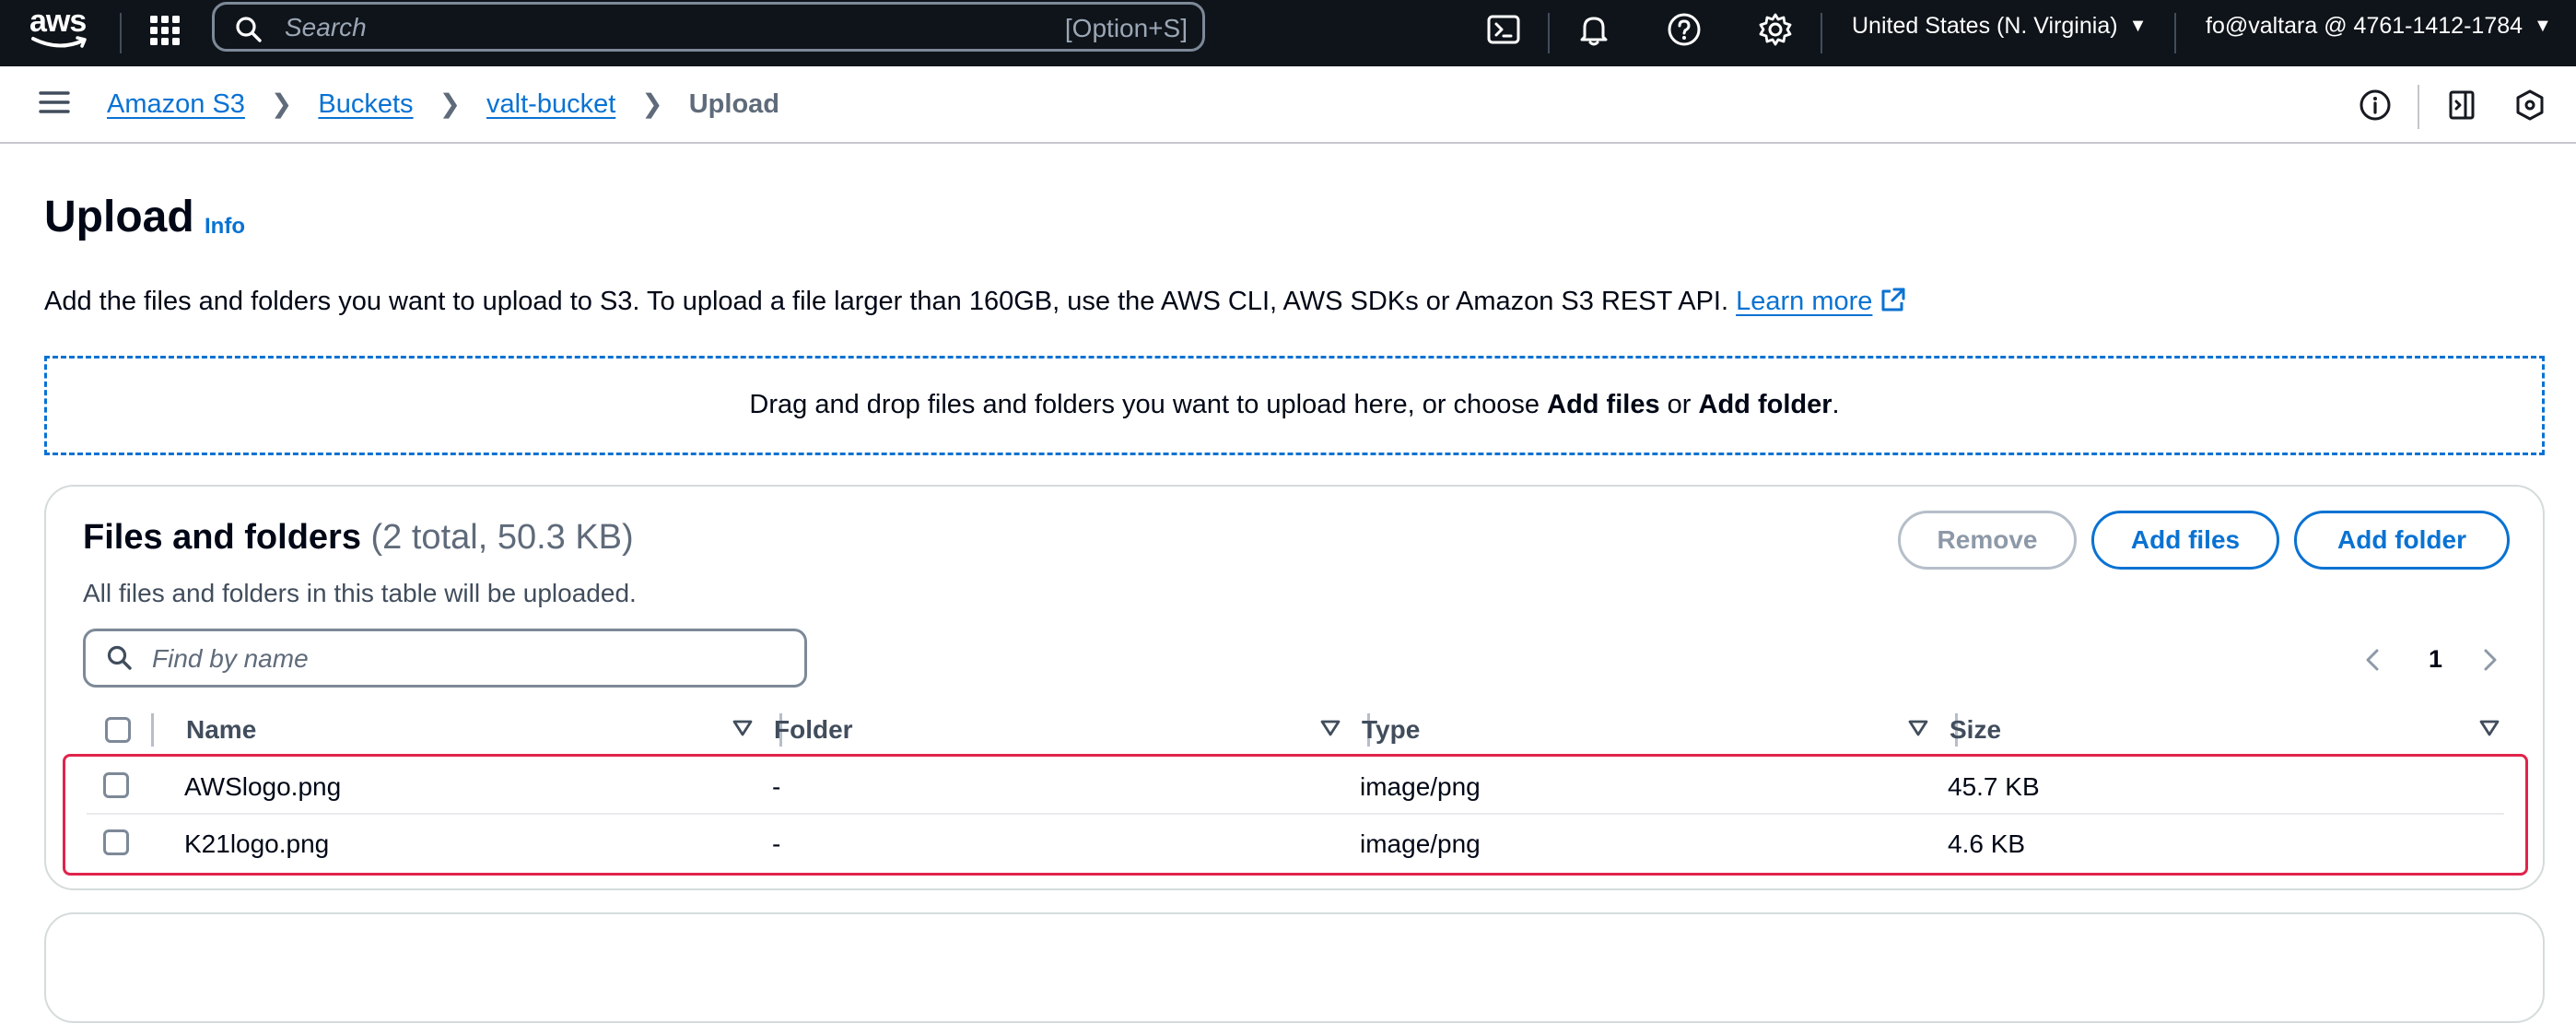 This screenshot has width=2576, height=1023. What do you see at coordinates (550, 104) in the screenshot?
I see `breadcrumb-bucket: valt-bucket` at bounding box center [550, 104].